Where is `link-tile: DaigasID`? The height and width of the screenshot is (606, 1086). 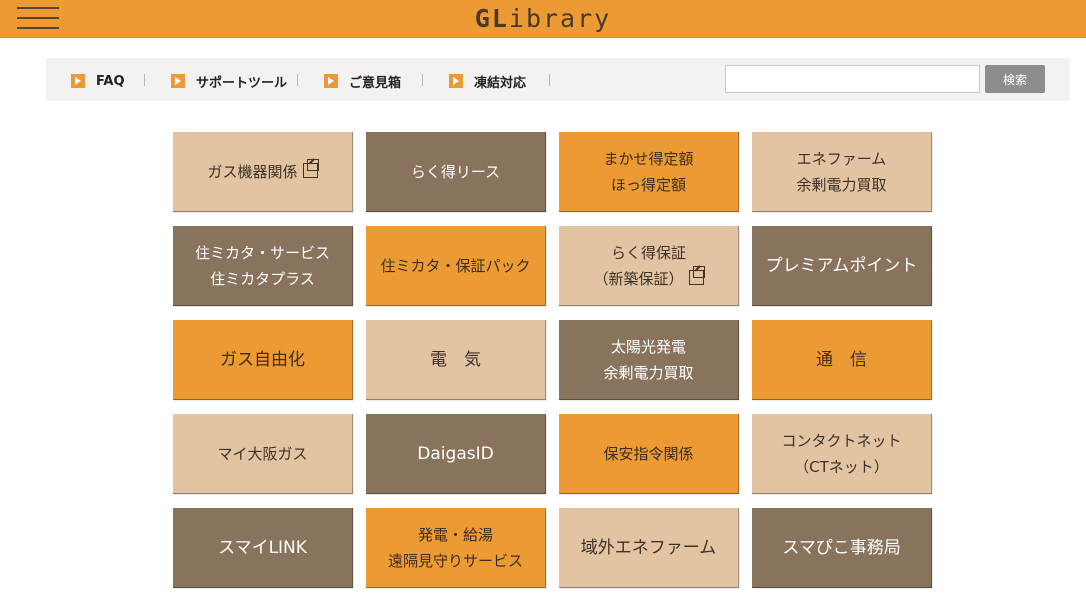
link-tile: DaigasID is located at coordinates (456, 454).